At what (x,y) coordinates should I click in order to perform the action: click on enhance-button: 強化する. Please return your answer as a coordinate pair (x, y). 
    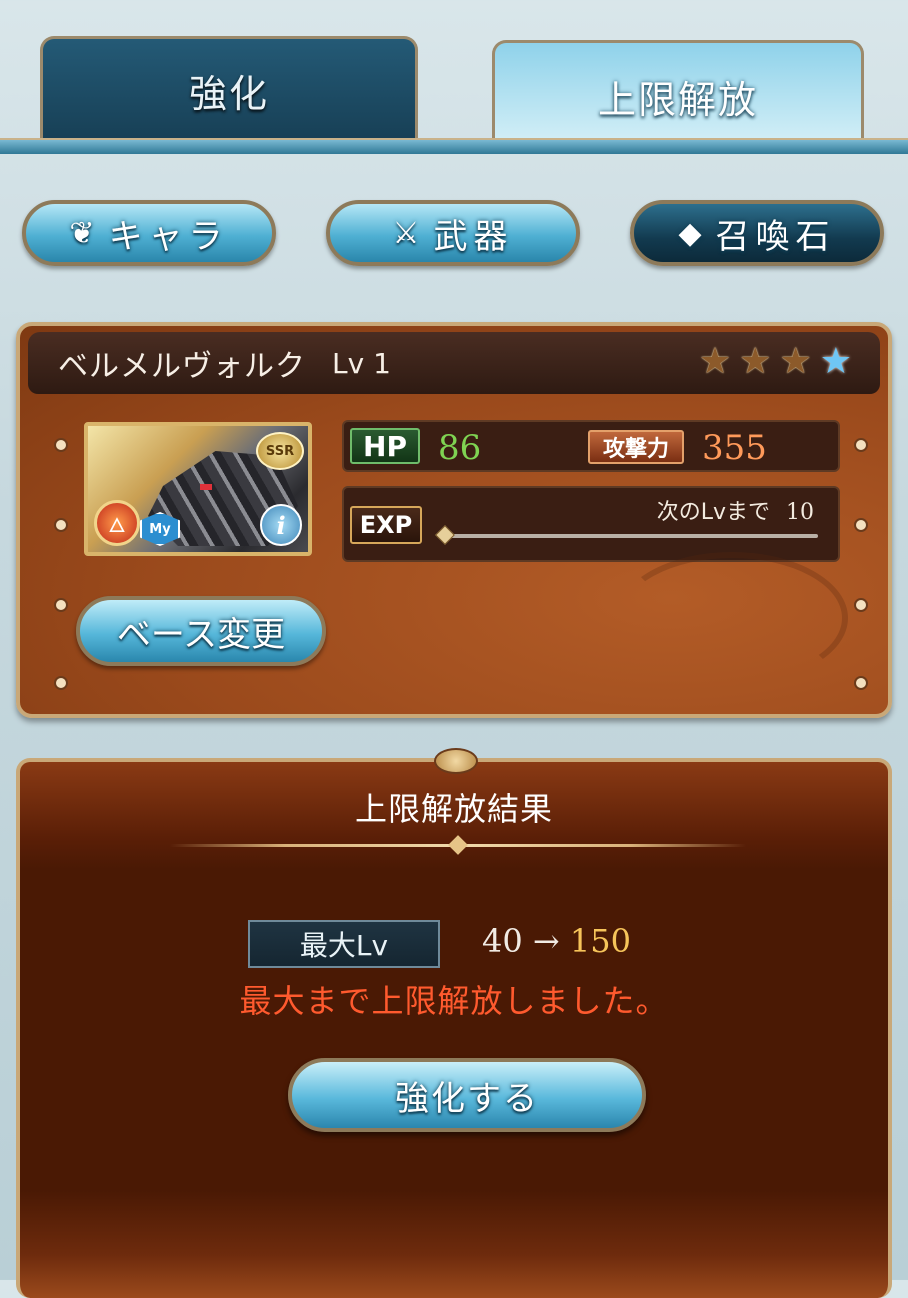
    Looking at the image, I should click on (467, 1095).